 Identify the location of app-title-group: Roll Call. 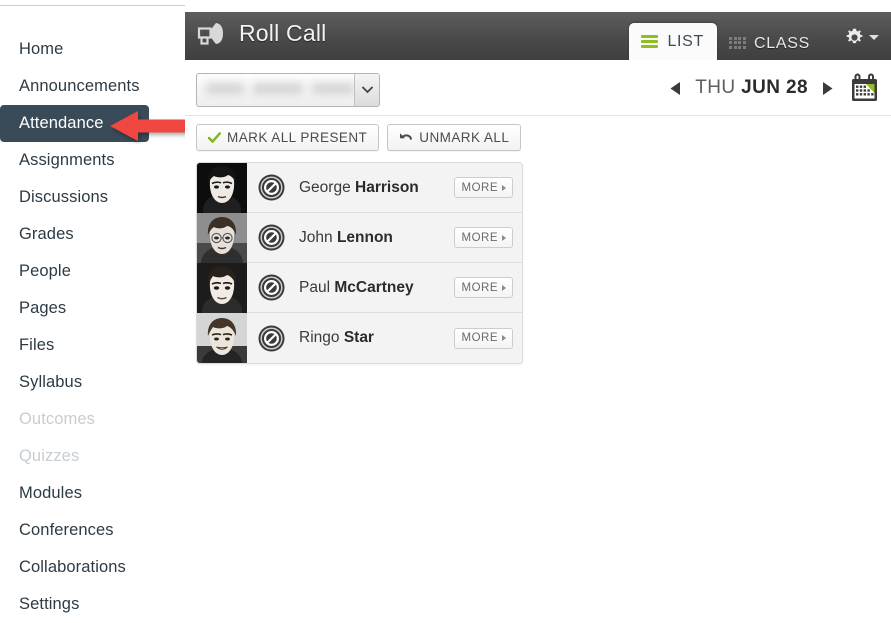
(261, 33).